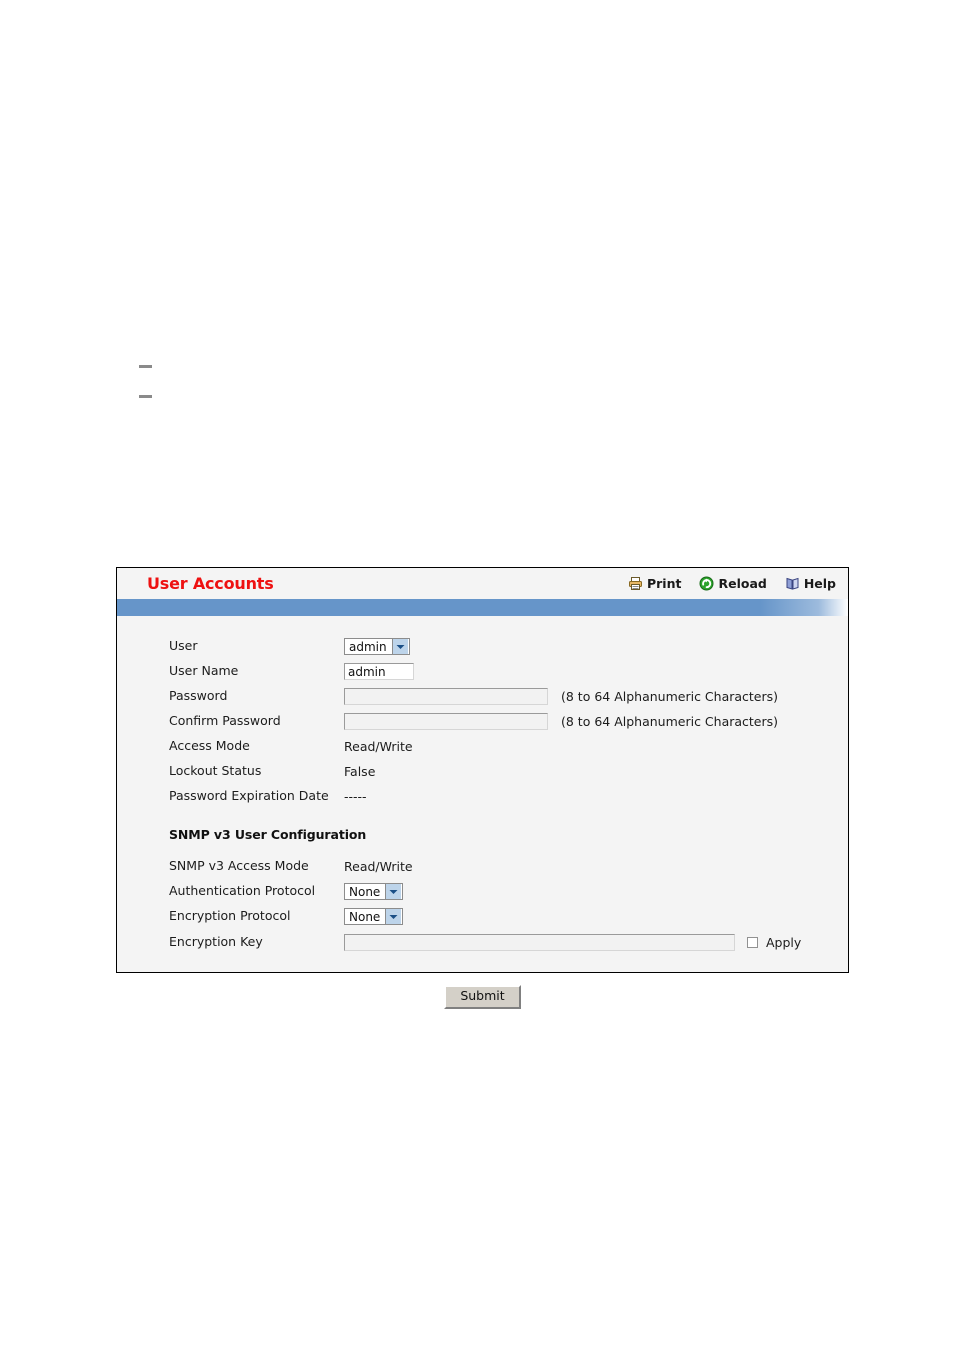 The image size is (954, 1350). Describe the element at coordinates (670, 696) in the screenshot. I see `password-hint: (8 to 64 Alphanumeric Characters)` at that location.